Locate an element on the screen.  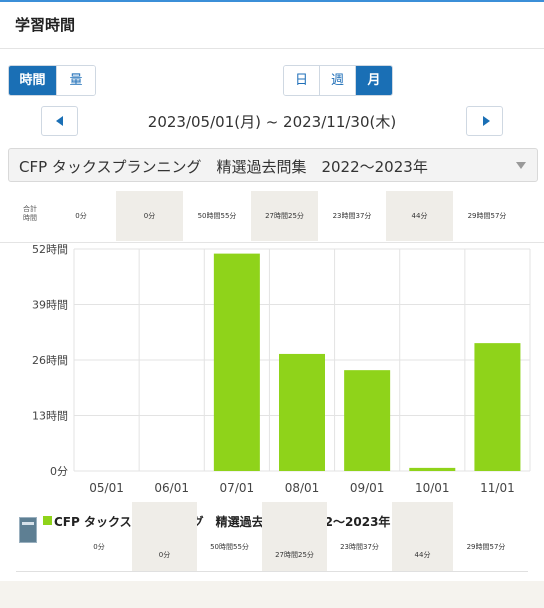
caret-right-icon is located at coordinates (486, 121).